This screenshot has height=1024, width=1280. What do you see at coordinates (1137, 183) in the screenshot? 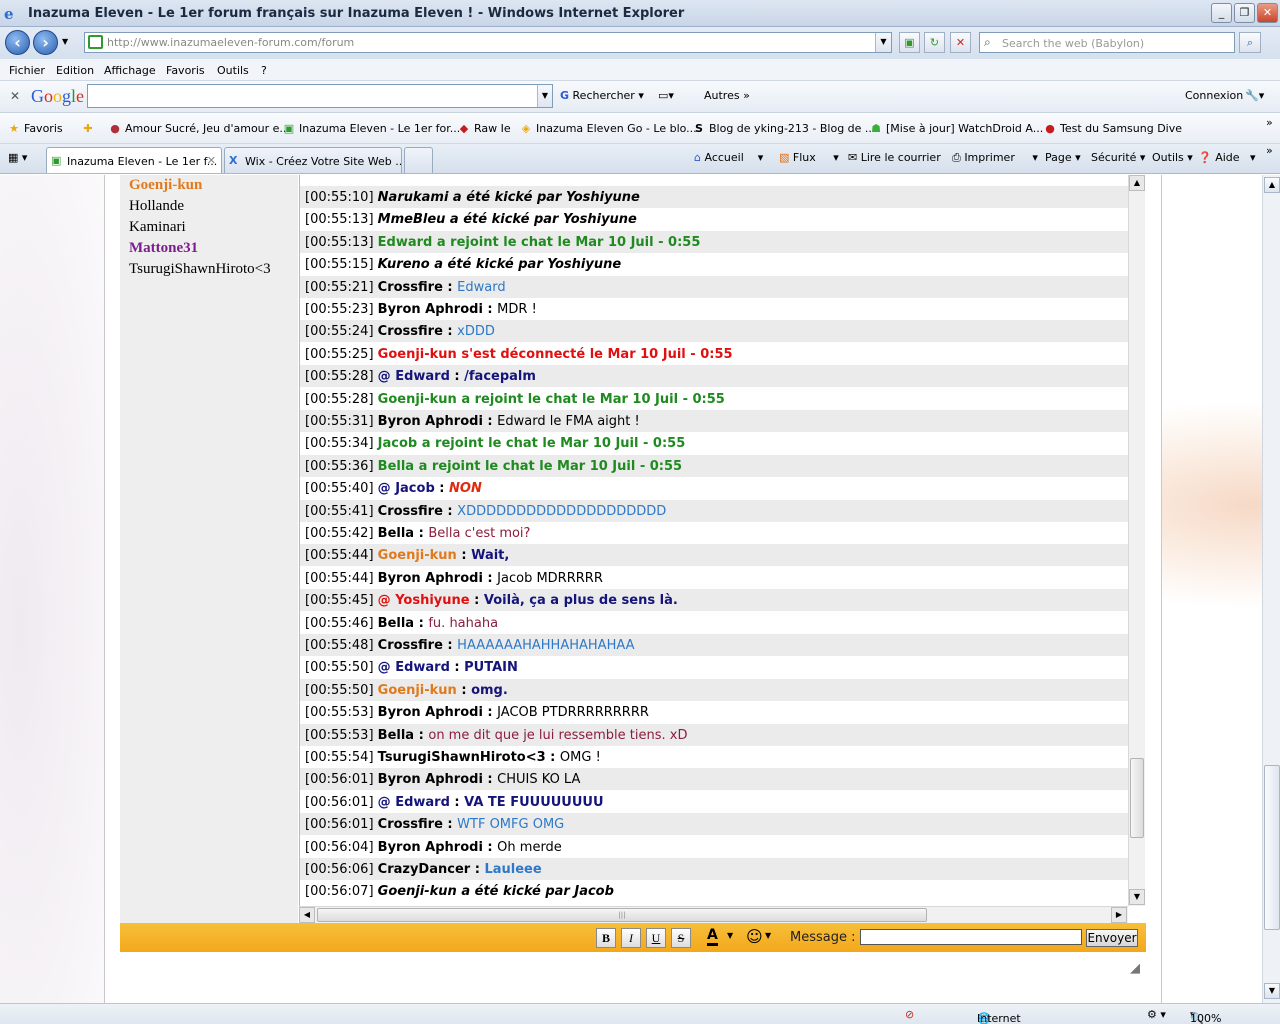
I see `scroll-up-icon: ▲` at bounding box center [1137, 183].